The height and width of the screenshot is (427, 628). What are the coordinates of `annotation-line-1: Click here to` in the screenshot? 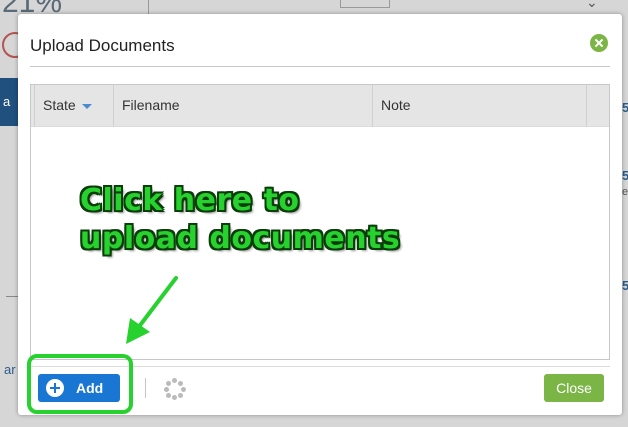 It's located at (190, 200).